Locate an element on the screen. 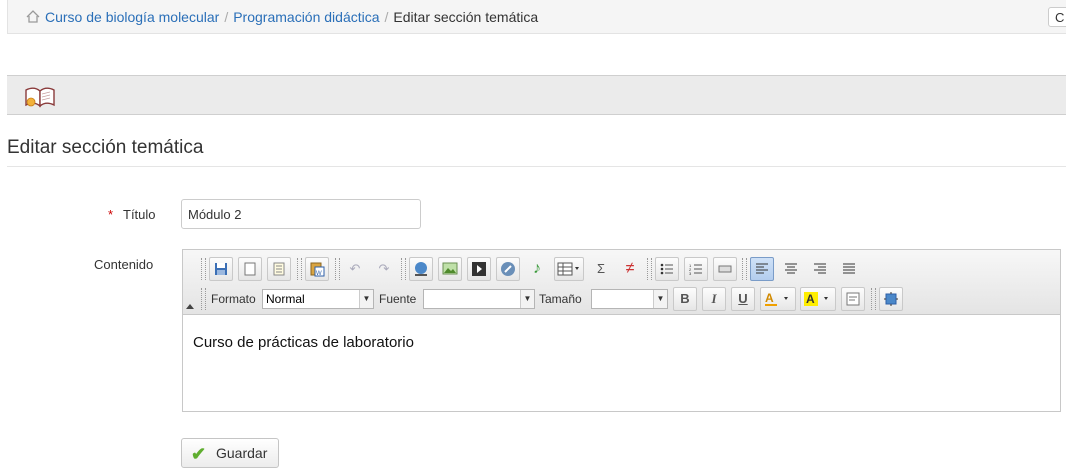 This screenshot has width=1066, height=476. size-label: Tamaño is located at coordinates (560, 299).